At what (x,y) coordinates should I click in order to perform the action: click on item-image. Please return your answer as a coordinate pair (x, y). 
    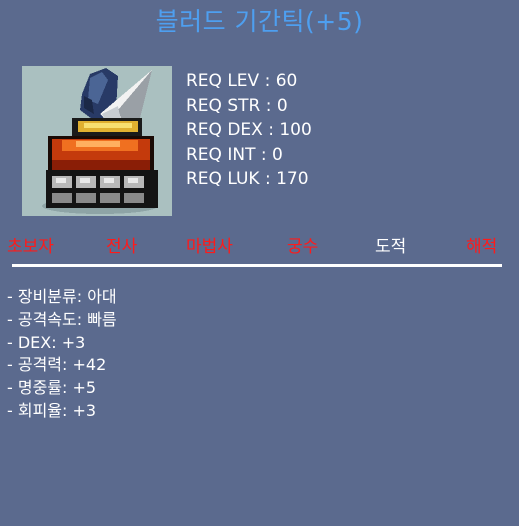
    Looking at the image, I should click on (97, 141).